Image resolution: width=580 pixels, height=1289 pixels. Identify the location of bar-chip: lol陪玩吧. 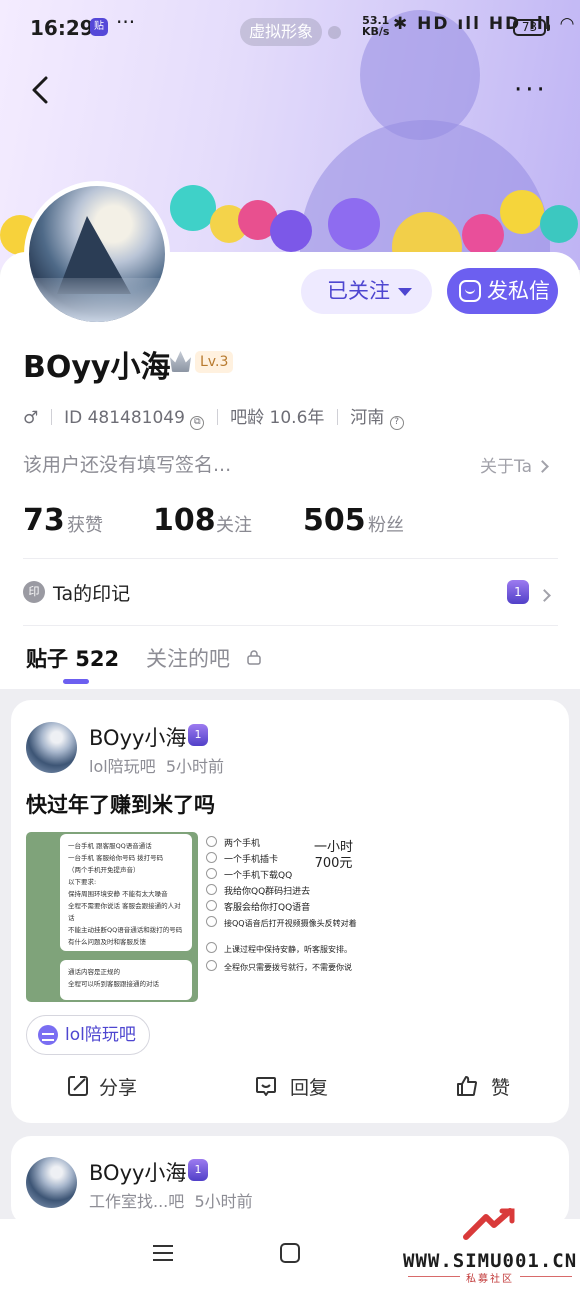
(88, 1035).